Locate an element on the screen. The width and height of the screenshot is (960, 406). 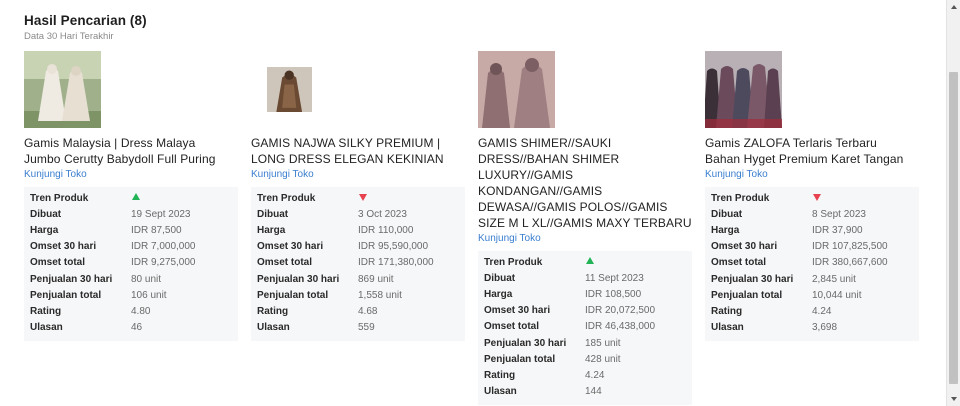
stat-row-price: Harga IDR 87,500 is located at coordinates (106, 230).